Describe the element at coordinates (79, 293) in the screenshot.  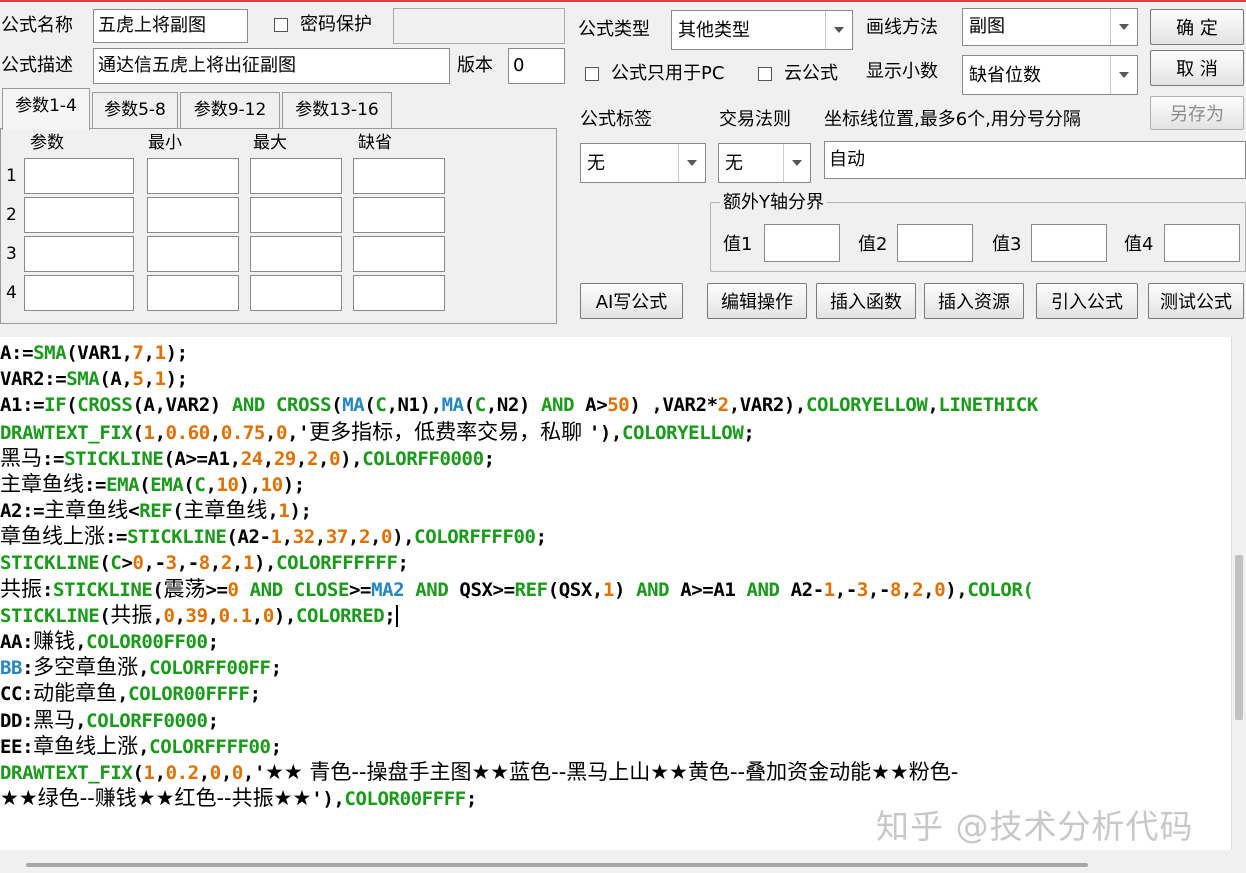
I see `param4-name-input` at that location.